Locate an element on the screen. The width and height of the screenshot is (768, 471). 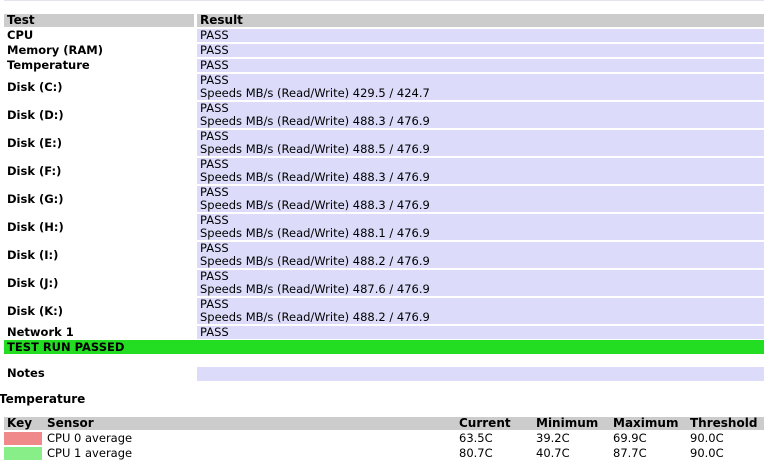
sensor-column-header: Sensor is located at coordinates (250, 423).